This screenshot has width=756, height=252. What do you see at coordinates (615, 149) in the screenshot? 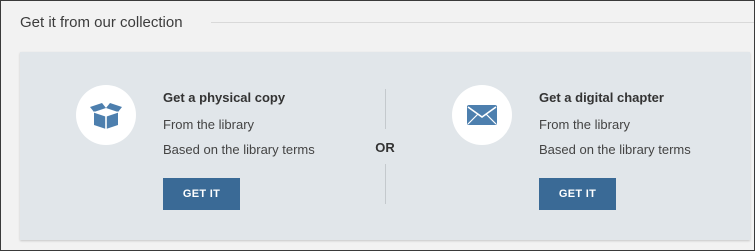
I see `digital-chapter-terms: Based on the library terms` at bounding box center [615, 149].